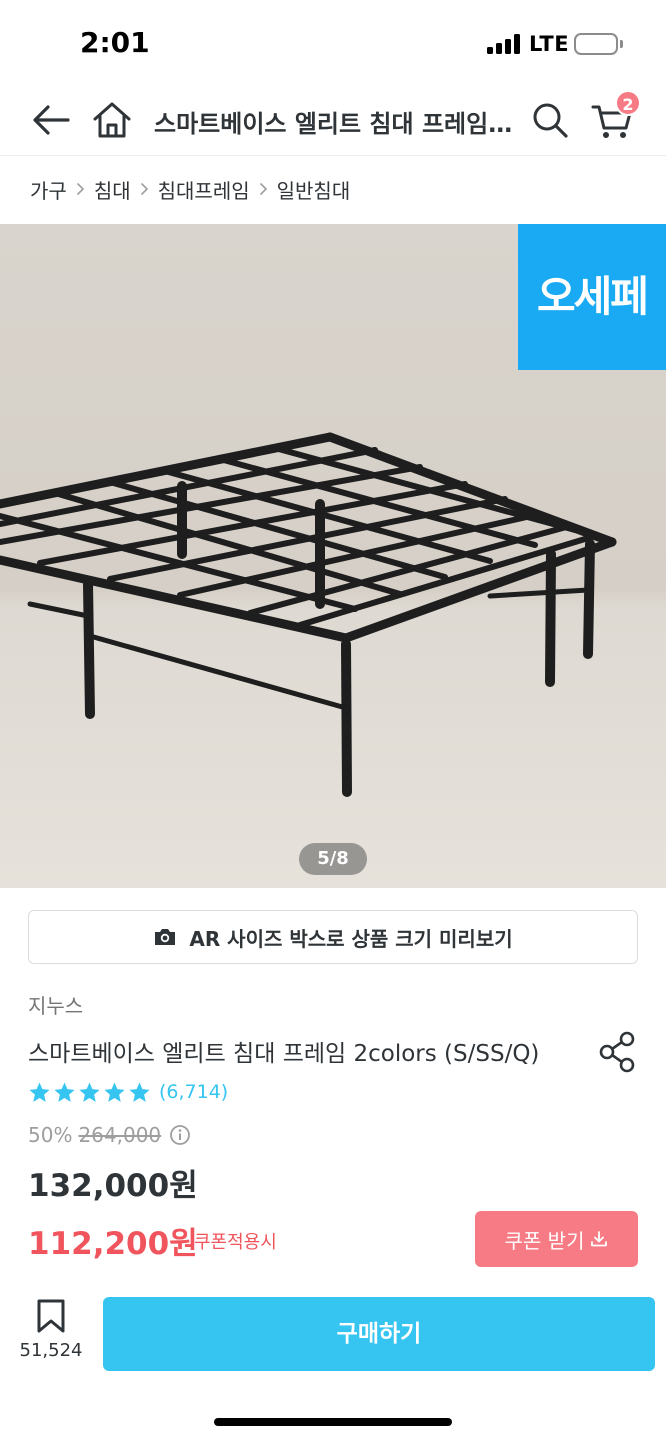 The width and height of the screenshot is (666, 1440). Describe the element at coordinates (333, 44) in the screenshot. I see `status-bar: 2:01 LTE` at that location.